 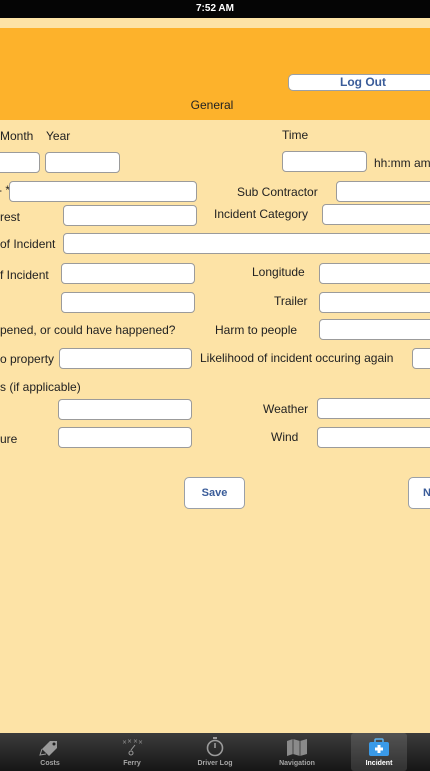 I want to click on happened-label: pened, or could have happened?, so click(x=88, y=330).